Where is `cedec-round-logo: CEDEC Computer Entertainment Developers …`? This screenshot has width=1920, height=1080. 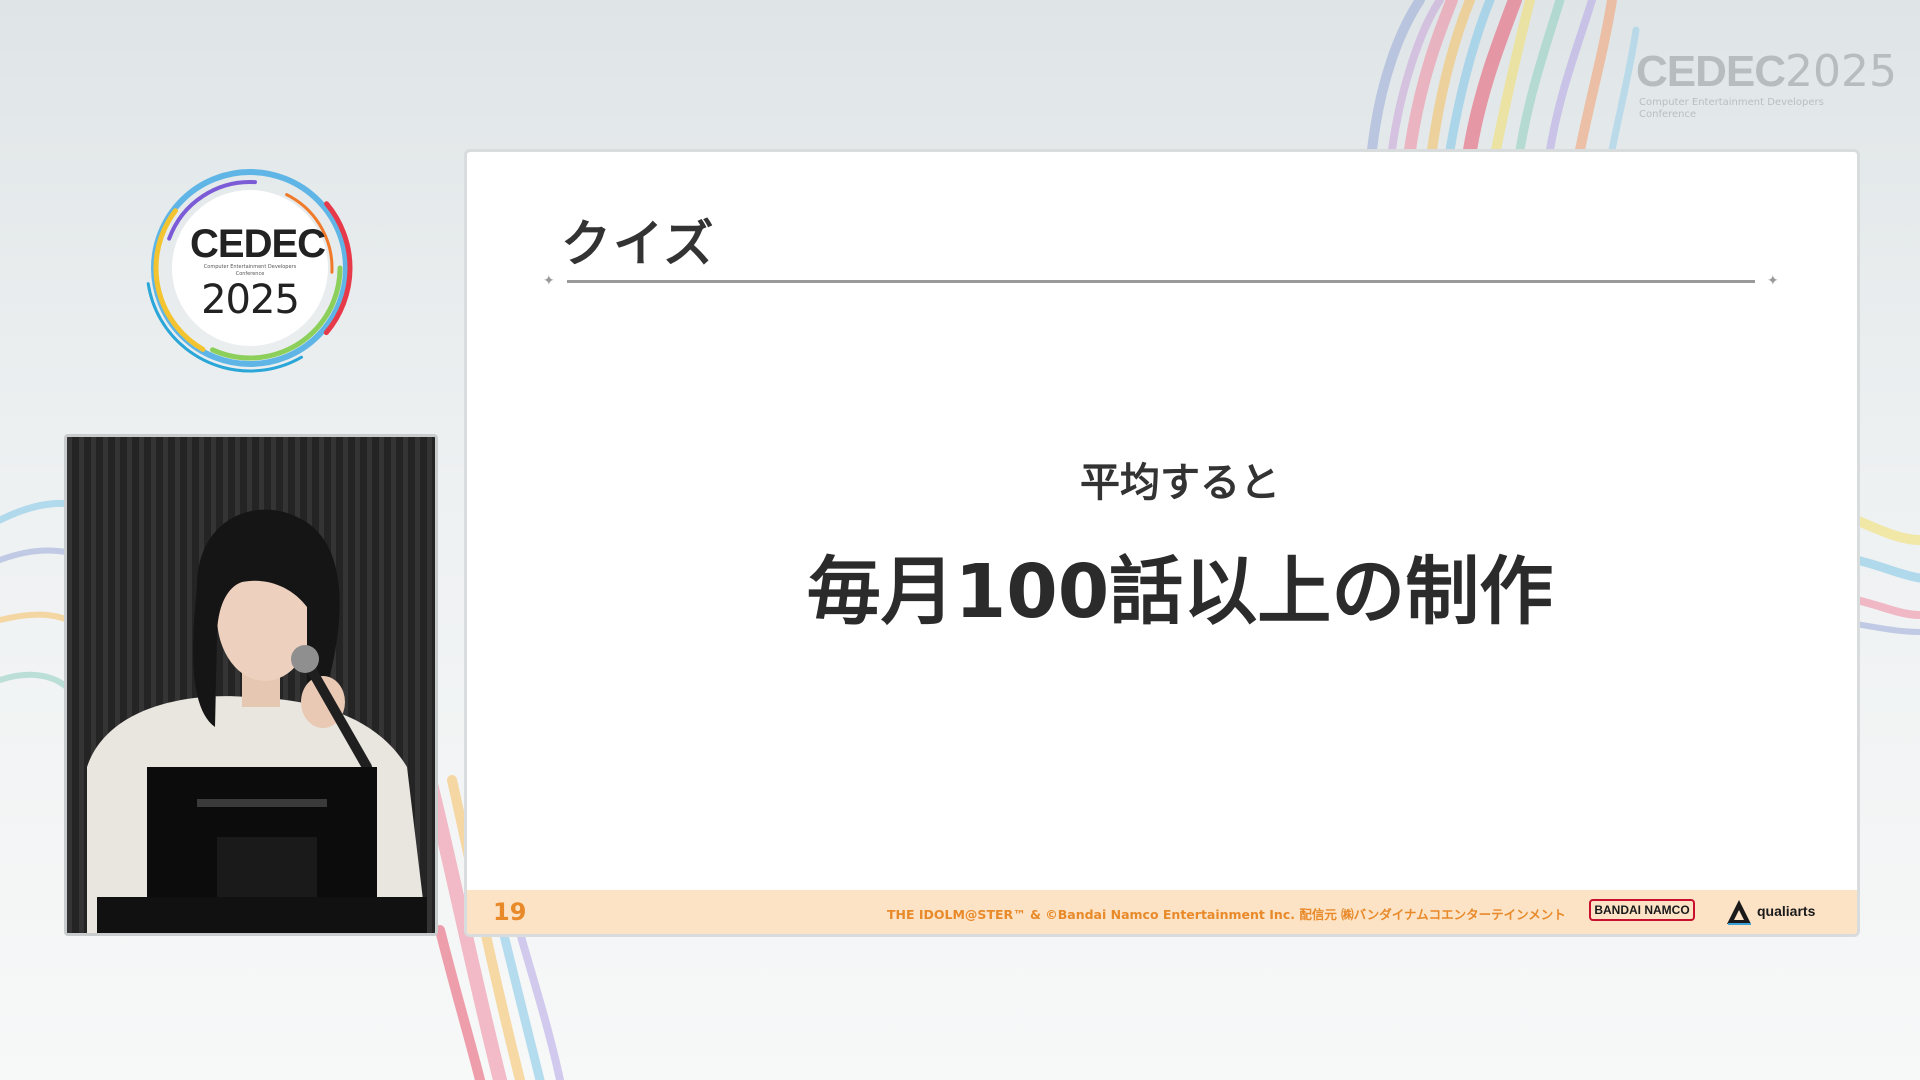 cedec-round-logo: CEDEC Computer Entertainment Developers … is located at coordinates (250, 268).